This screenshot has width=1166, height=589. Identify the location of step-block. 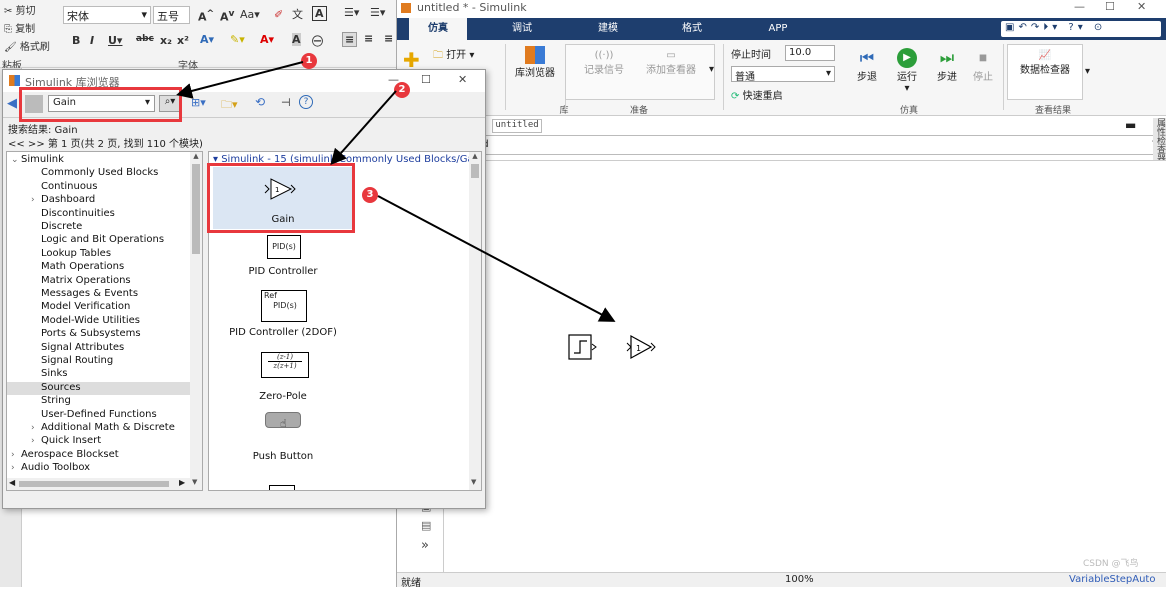
(582, 347).